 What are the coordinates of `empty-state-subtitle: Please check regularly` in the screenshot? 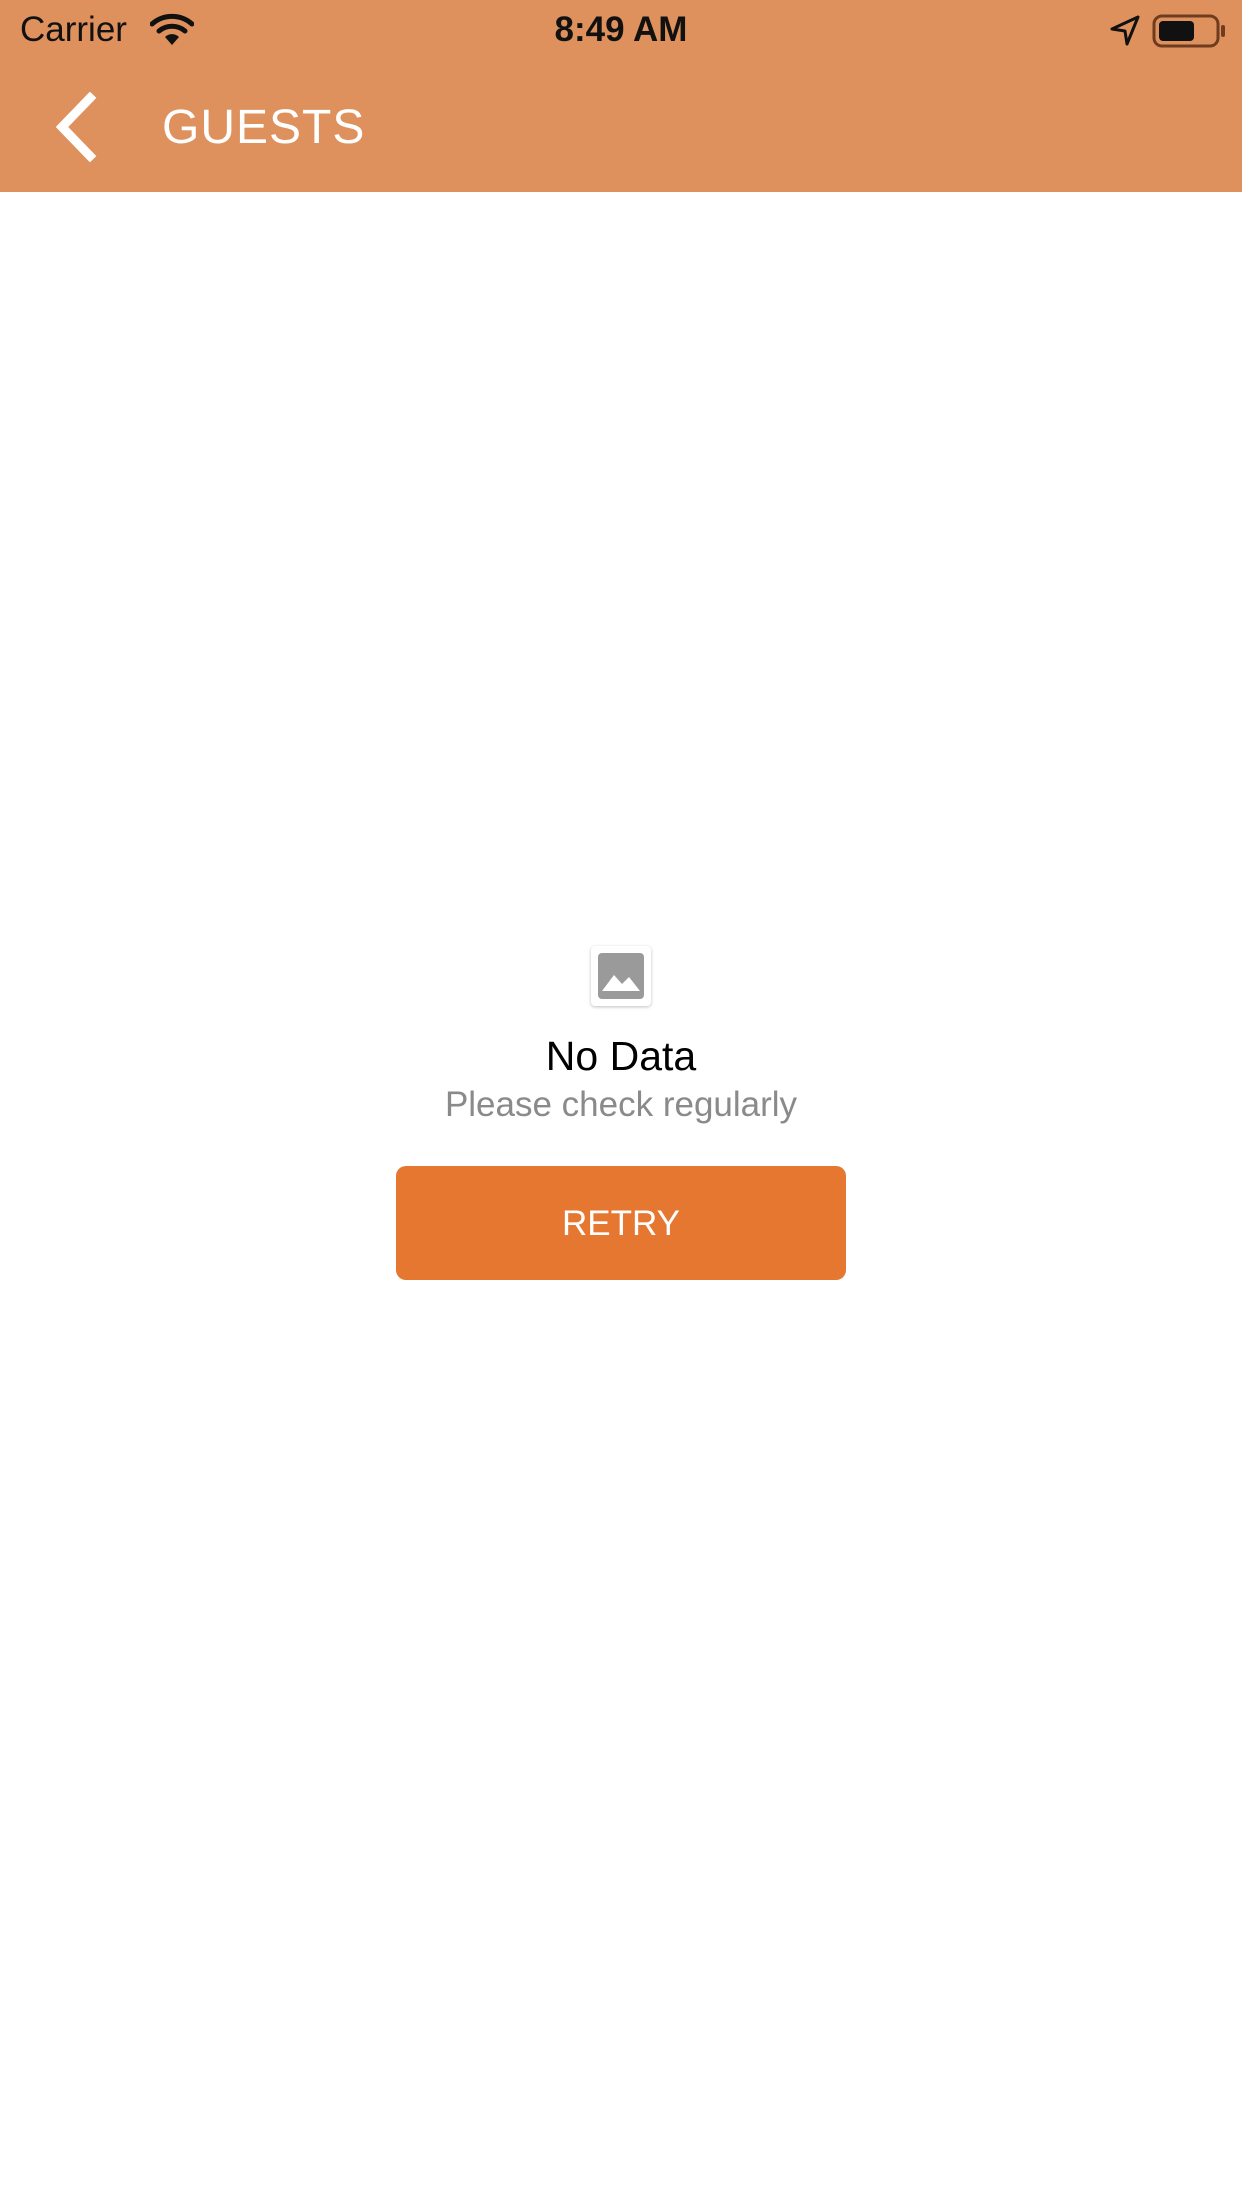 It's located at (621, 1104).